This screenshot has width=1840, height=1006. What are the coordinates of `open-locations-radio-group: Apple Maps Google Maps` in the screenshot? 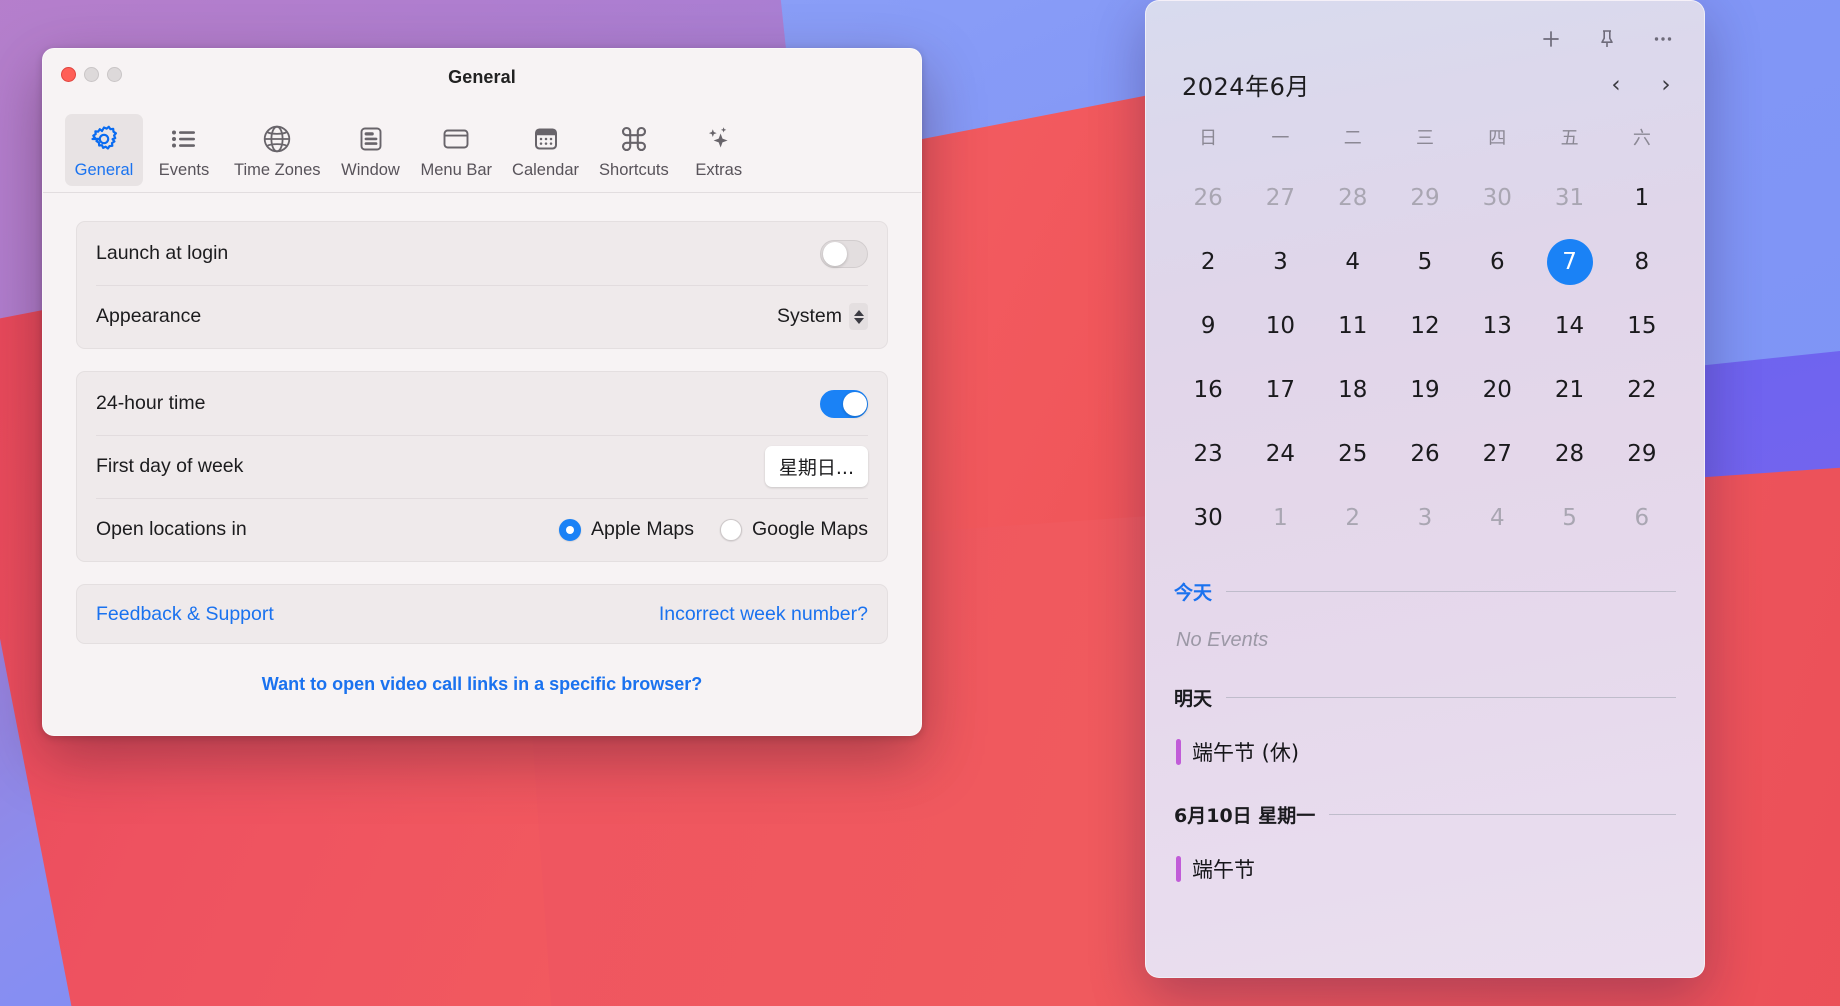 It's located at (713, 529).